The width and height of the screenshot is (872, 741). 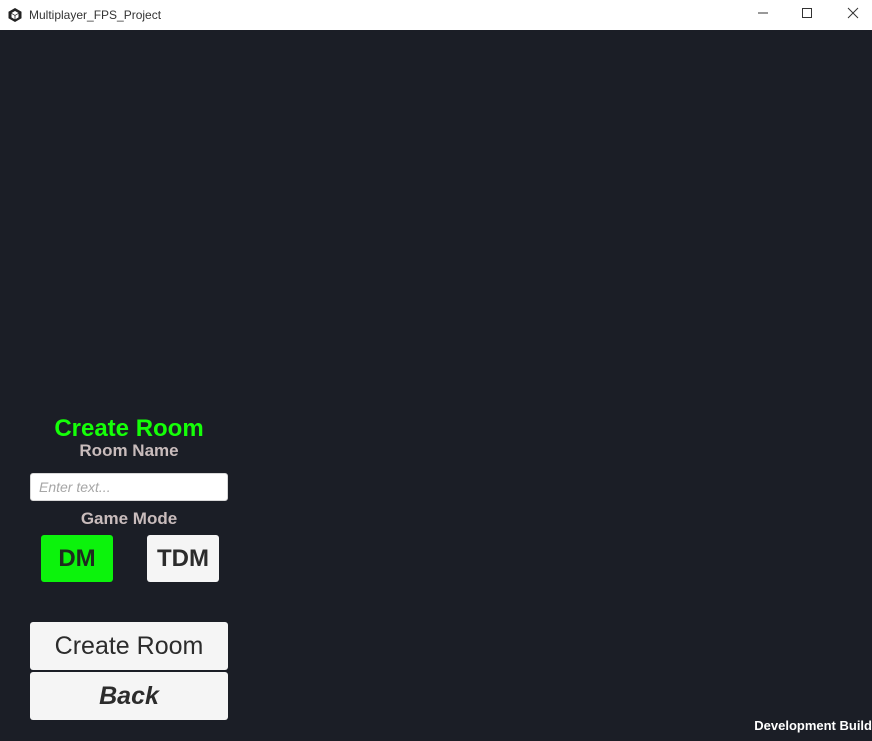 I want to click on title-bar: Multiplayer_FPS_Project, so click(x=436, y=15).